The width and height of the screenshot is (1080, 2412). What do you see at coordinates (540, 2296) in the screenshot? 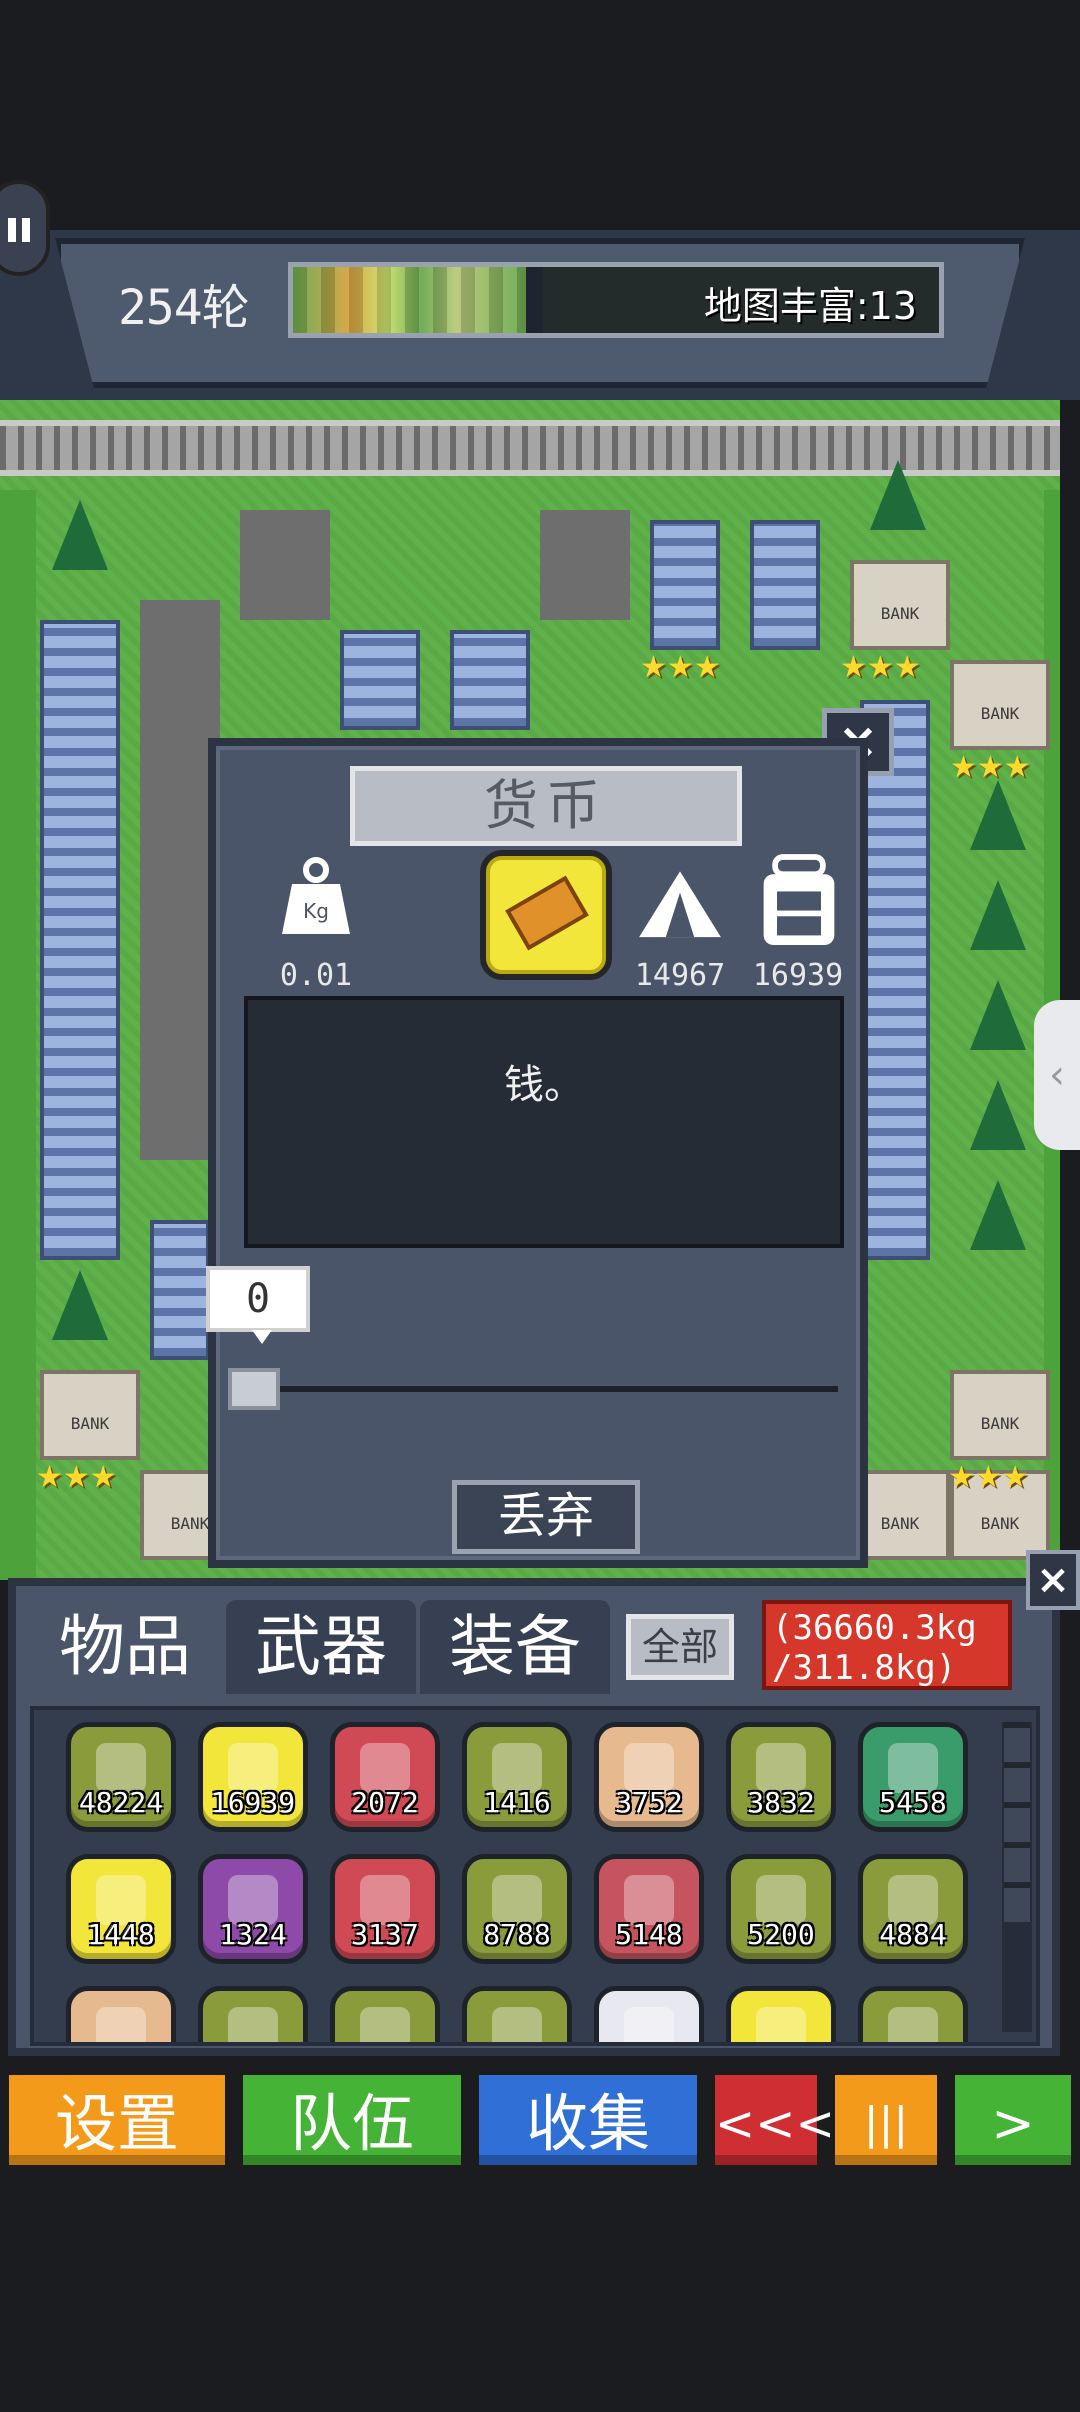
I see `navigation-bar-area` at bounding box center [540, 2296].